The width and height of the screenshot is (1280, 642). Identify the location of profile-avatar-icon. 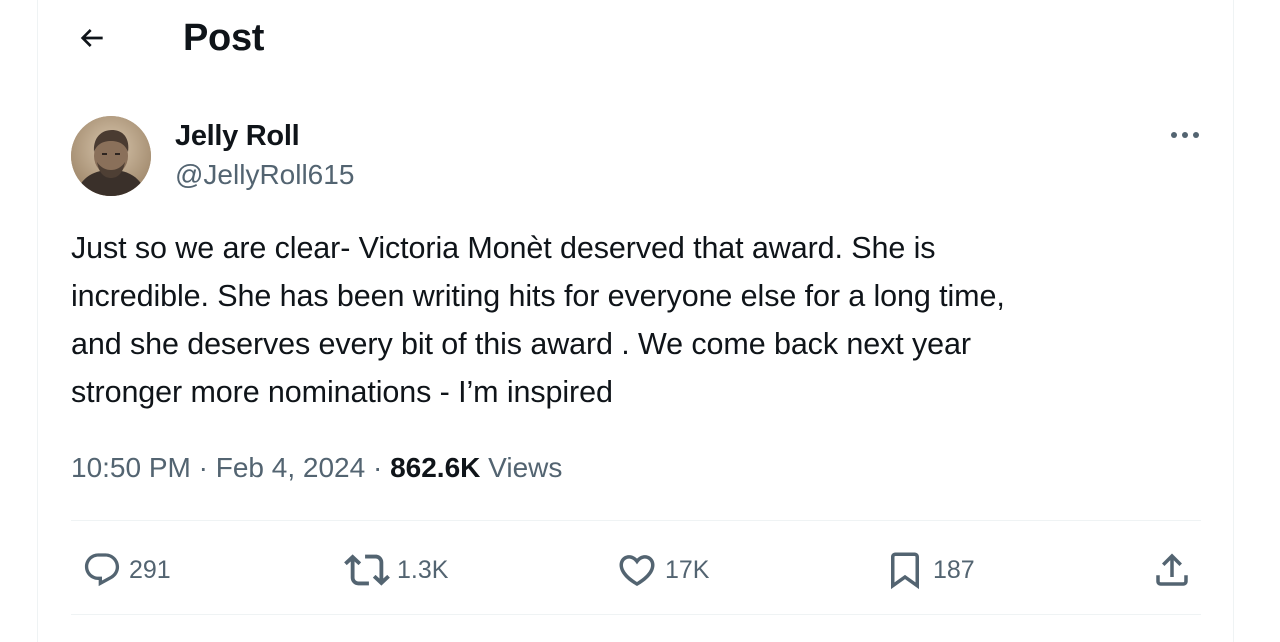
(111, 156).